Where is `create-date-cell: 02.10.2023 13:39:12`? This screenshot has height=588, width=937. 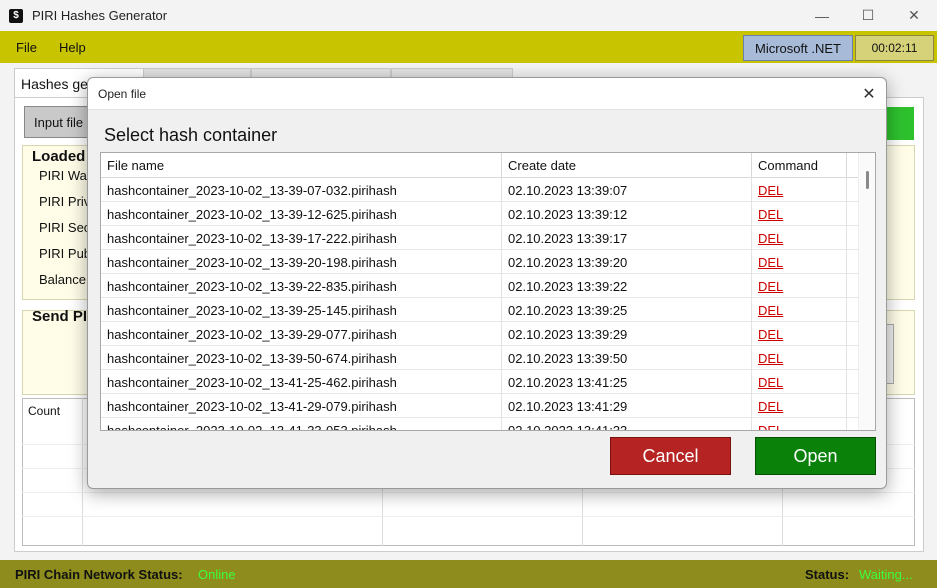 create-date-cell: 02.10.2023 13:39:12 is located at coordinates (627, 214).